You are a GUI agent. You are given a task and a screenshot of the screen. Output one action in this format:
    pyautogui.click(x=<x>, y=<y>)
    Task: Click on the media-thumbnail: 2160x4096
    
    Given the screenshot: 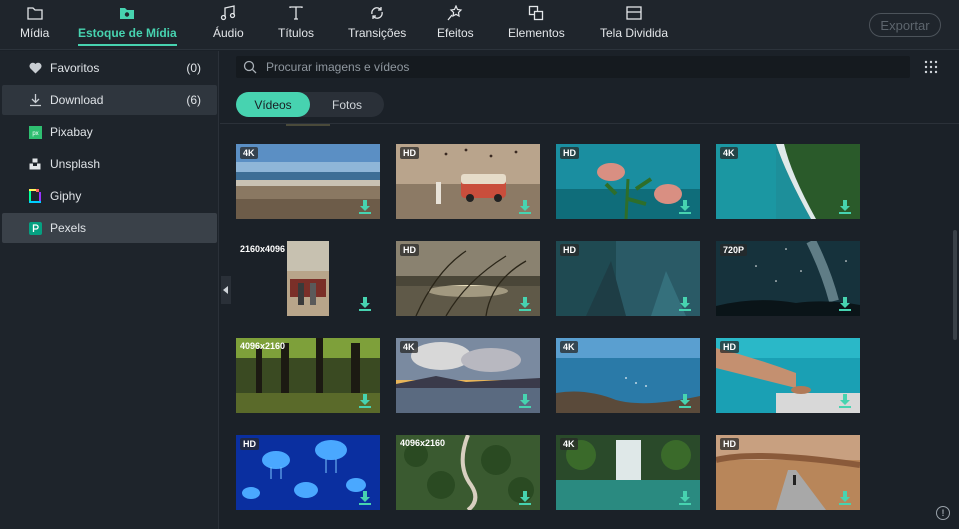 What is the action you would take?
    pyautogui.click(x=308, y=278)
    